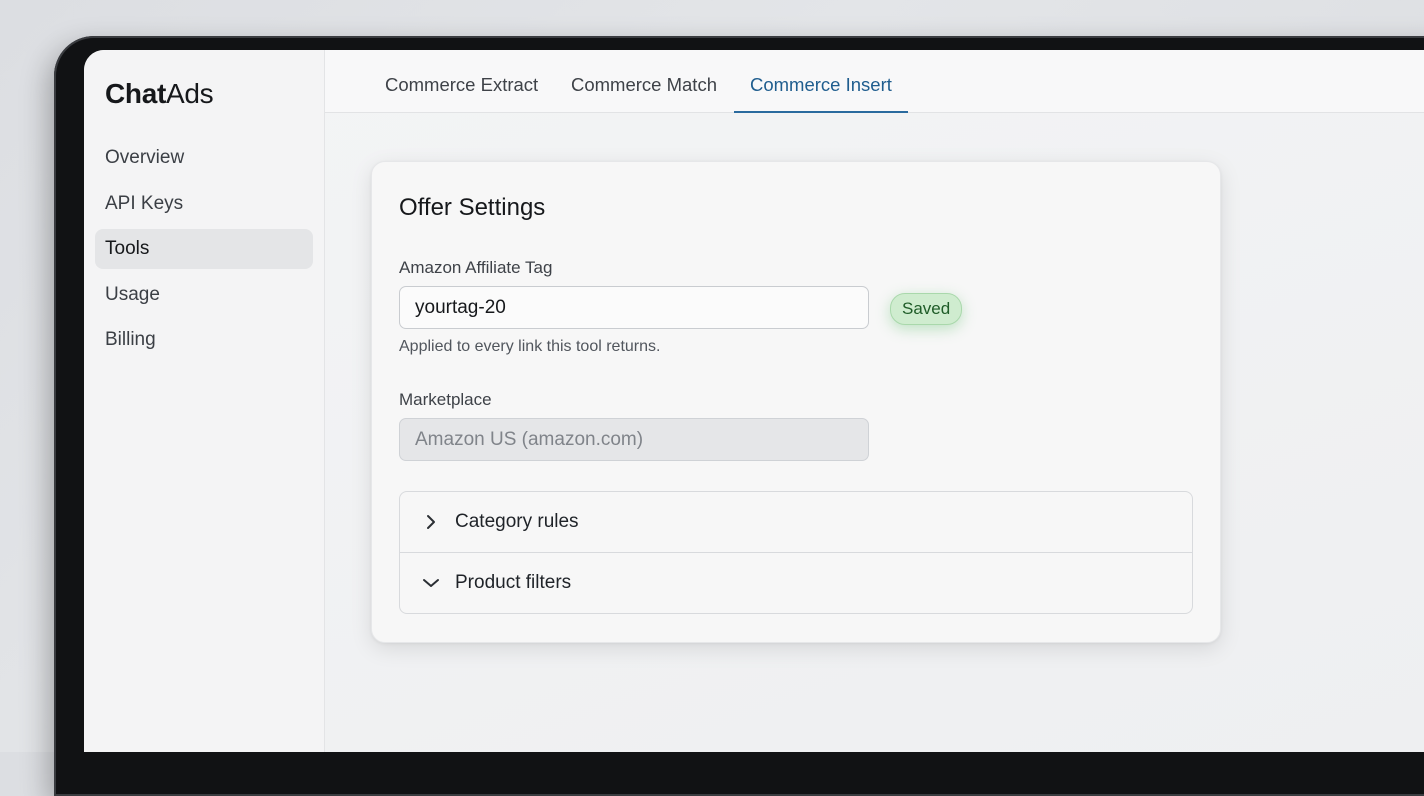 The image size is (1424, 796). What do you see at coordinates (634, 439) in the screenshot?
I see `marketplace-field` at bounding box center [634, 439].